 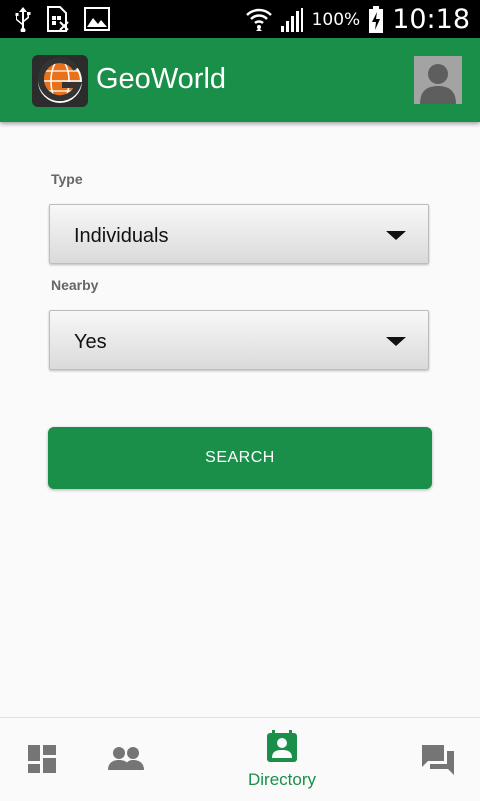 I want to click on nav-item-people, so click(x=126, y=759).